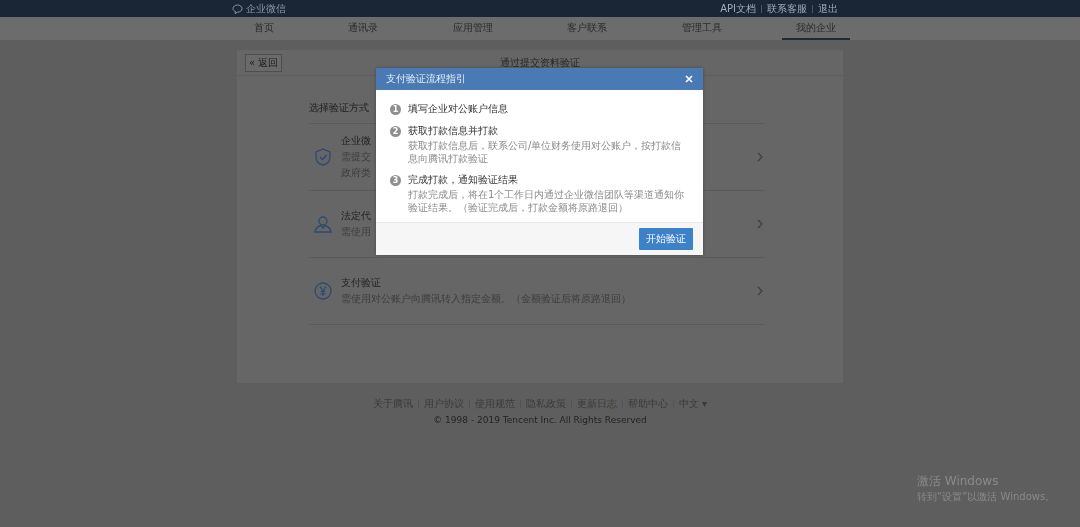  What do you see at coordinates (339, 108) in the screenshot?
I see `section-label: 选择验证方式` at bounding box center [339, 108].